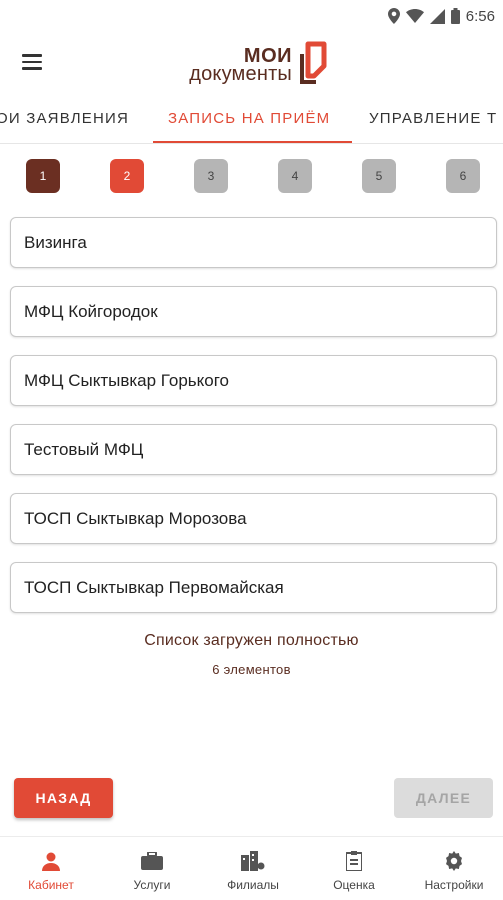 This screenshot has width=503, height=900. What do you see at coordinates (463, 176) in the screenshot?
I see `step-6: 6` at bounding box center [463, 176].